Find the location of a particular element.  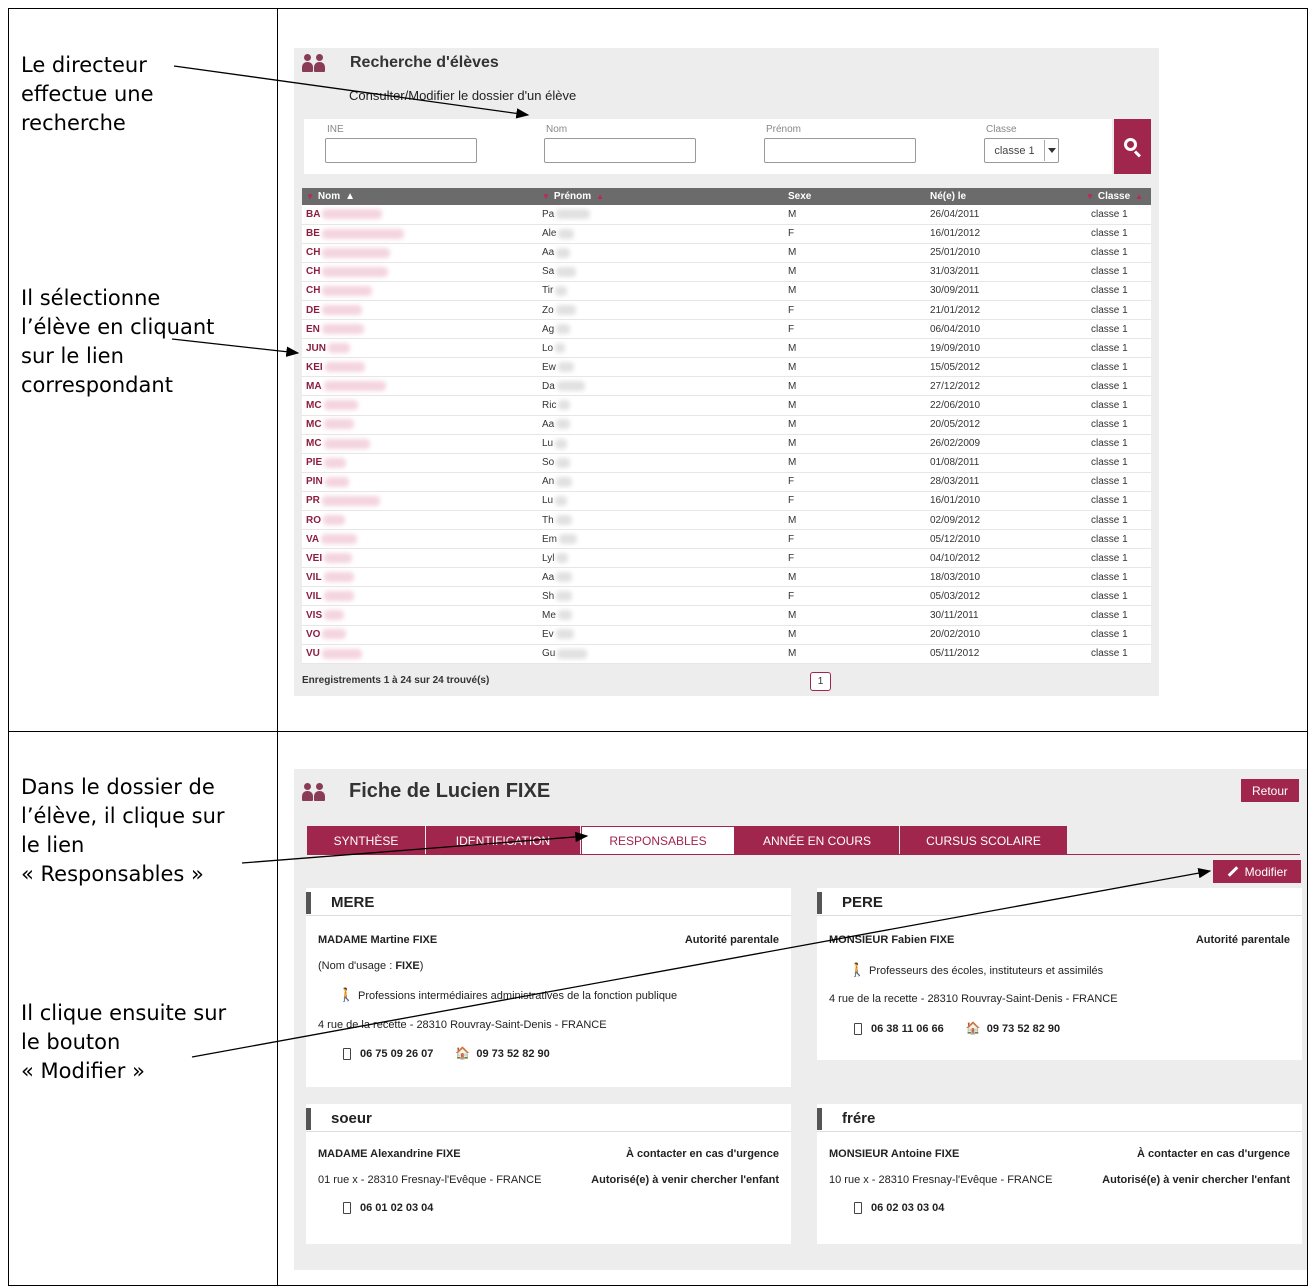

nom-label: Nom is located at coordinates (557, 129).